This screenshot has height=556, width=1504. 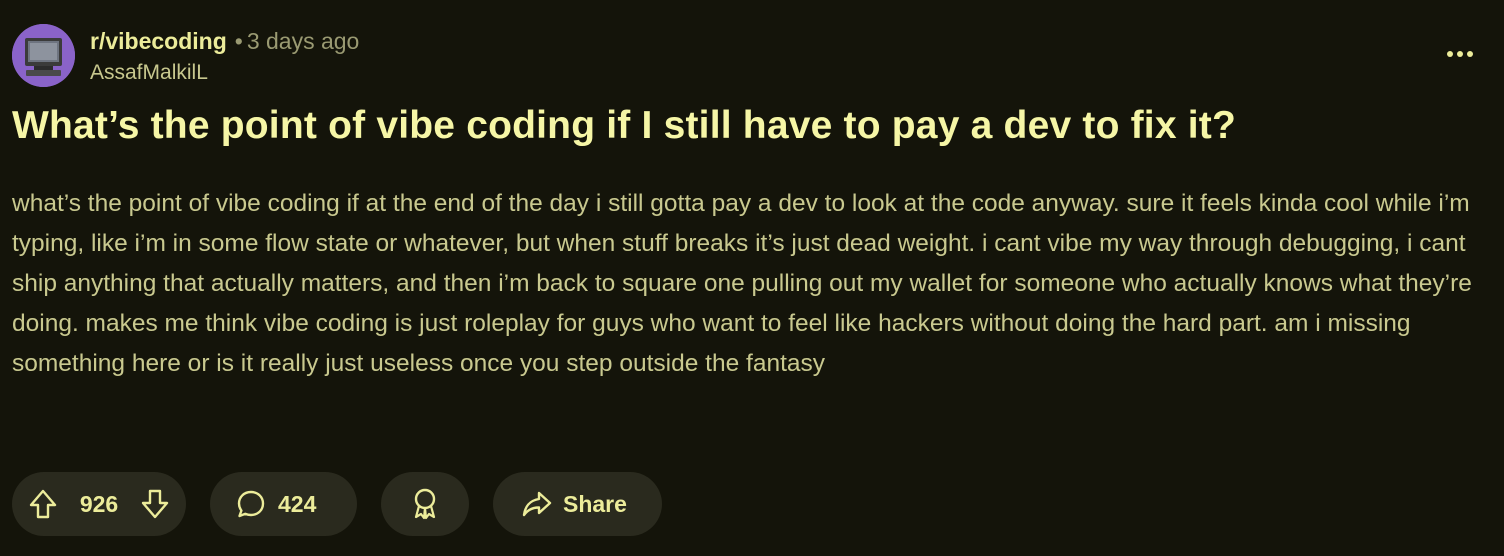 What do you see at coordinates (158, 41) in the screenshot?
I see `subreddit-link: r/vibecoding` at bounding box center [158, 41].